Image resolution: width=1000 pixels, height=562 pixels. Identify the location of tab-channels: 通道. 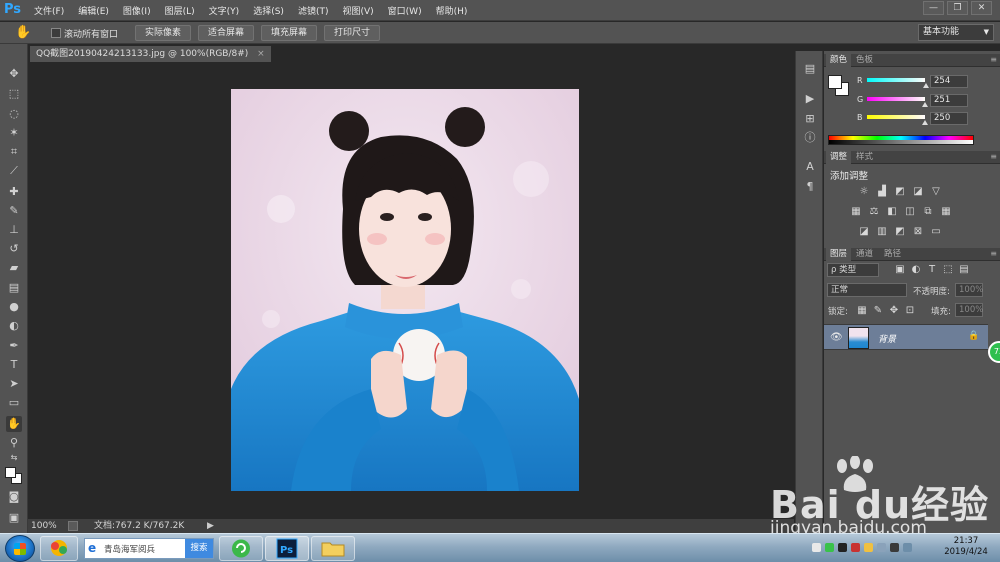
(864, 254).